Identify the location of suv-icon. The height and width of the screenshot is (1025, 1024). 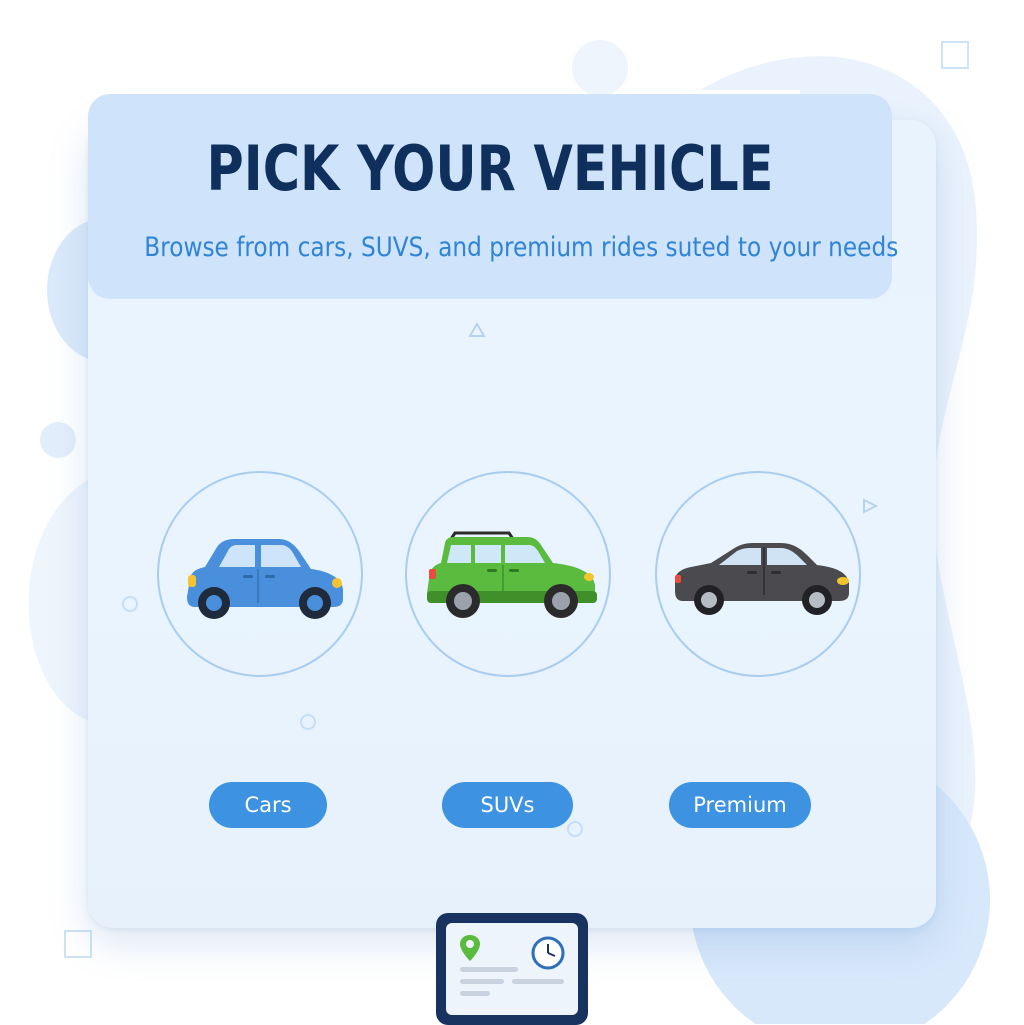
(512, 574).